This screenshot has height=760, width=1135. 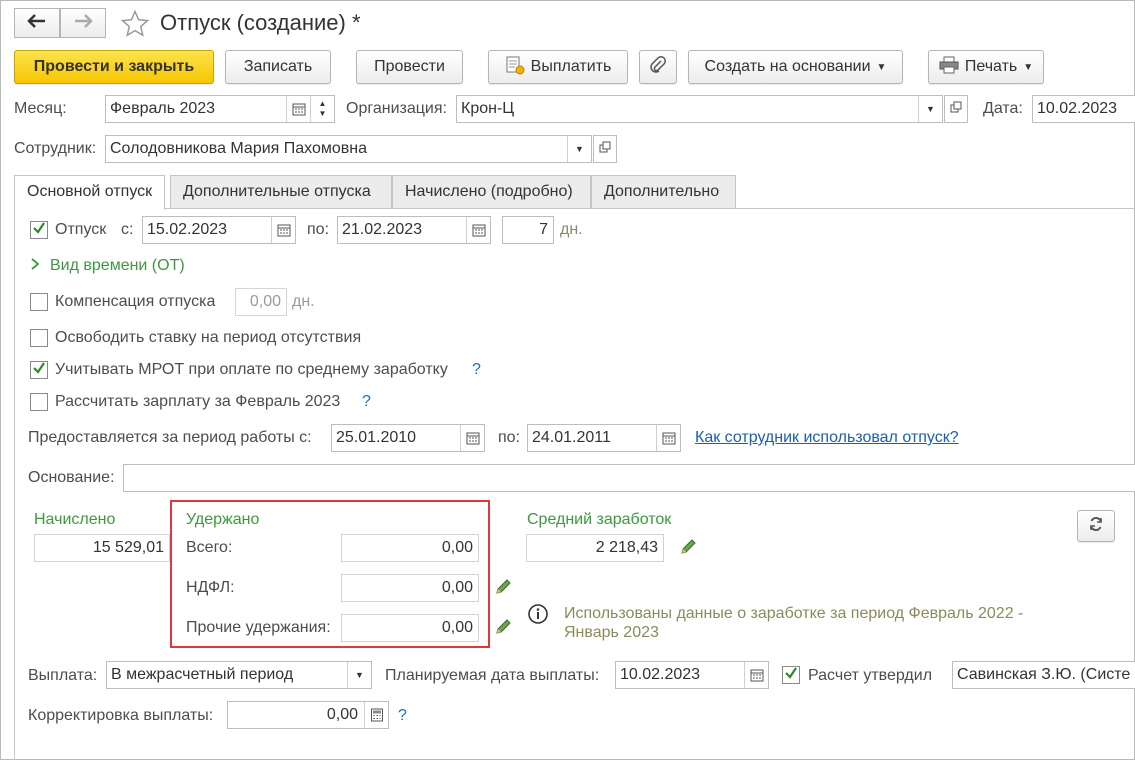 I want to click on tab-additional: Дополнительно, so click(x=663, y=192).